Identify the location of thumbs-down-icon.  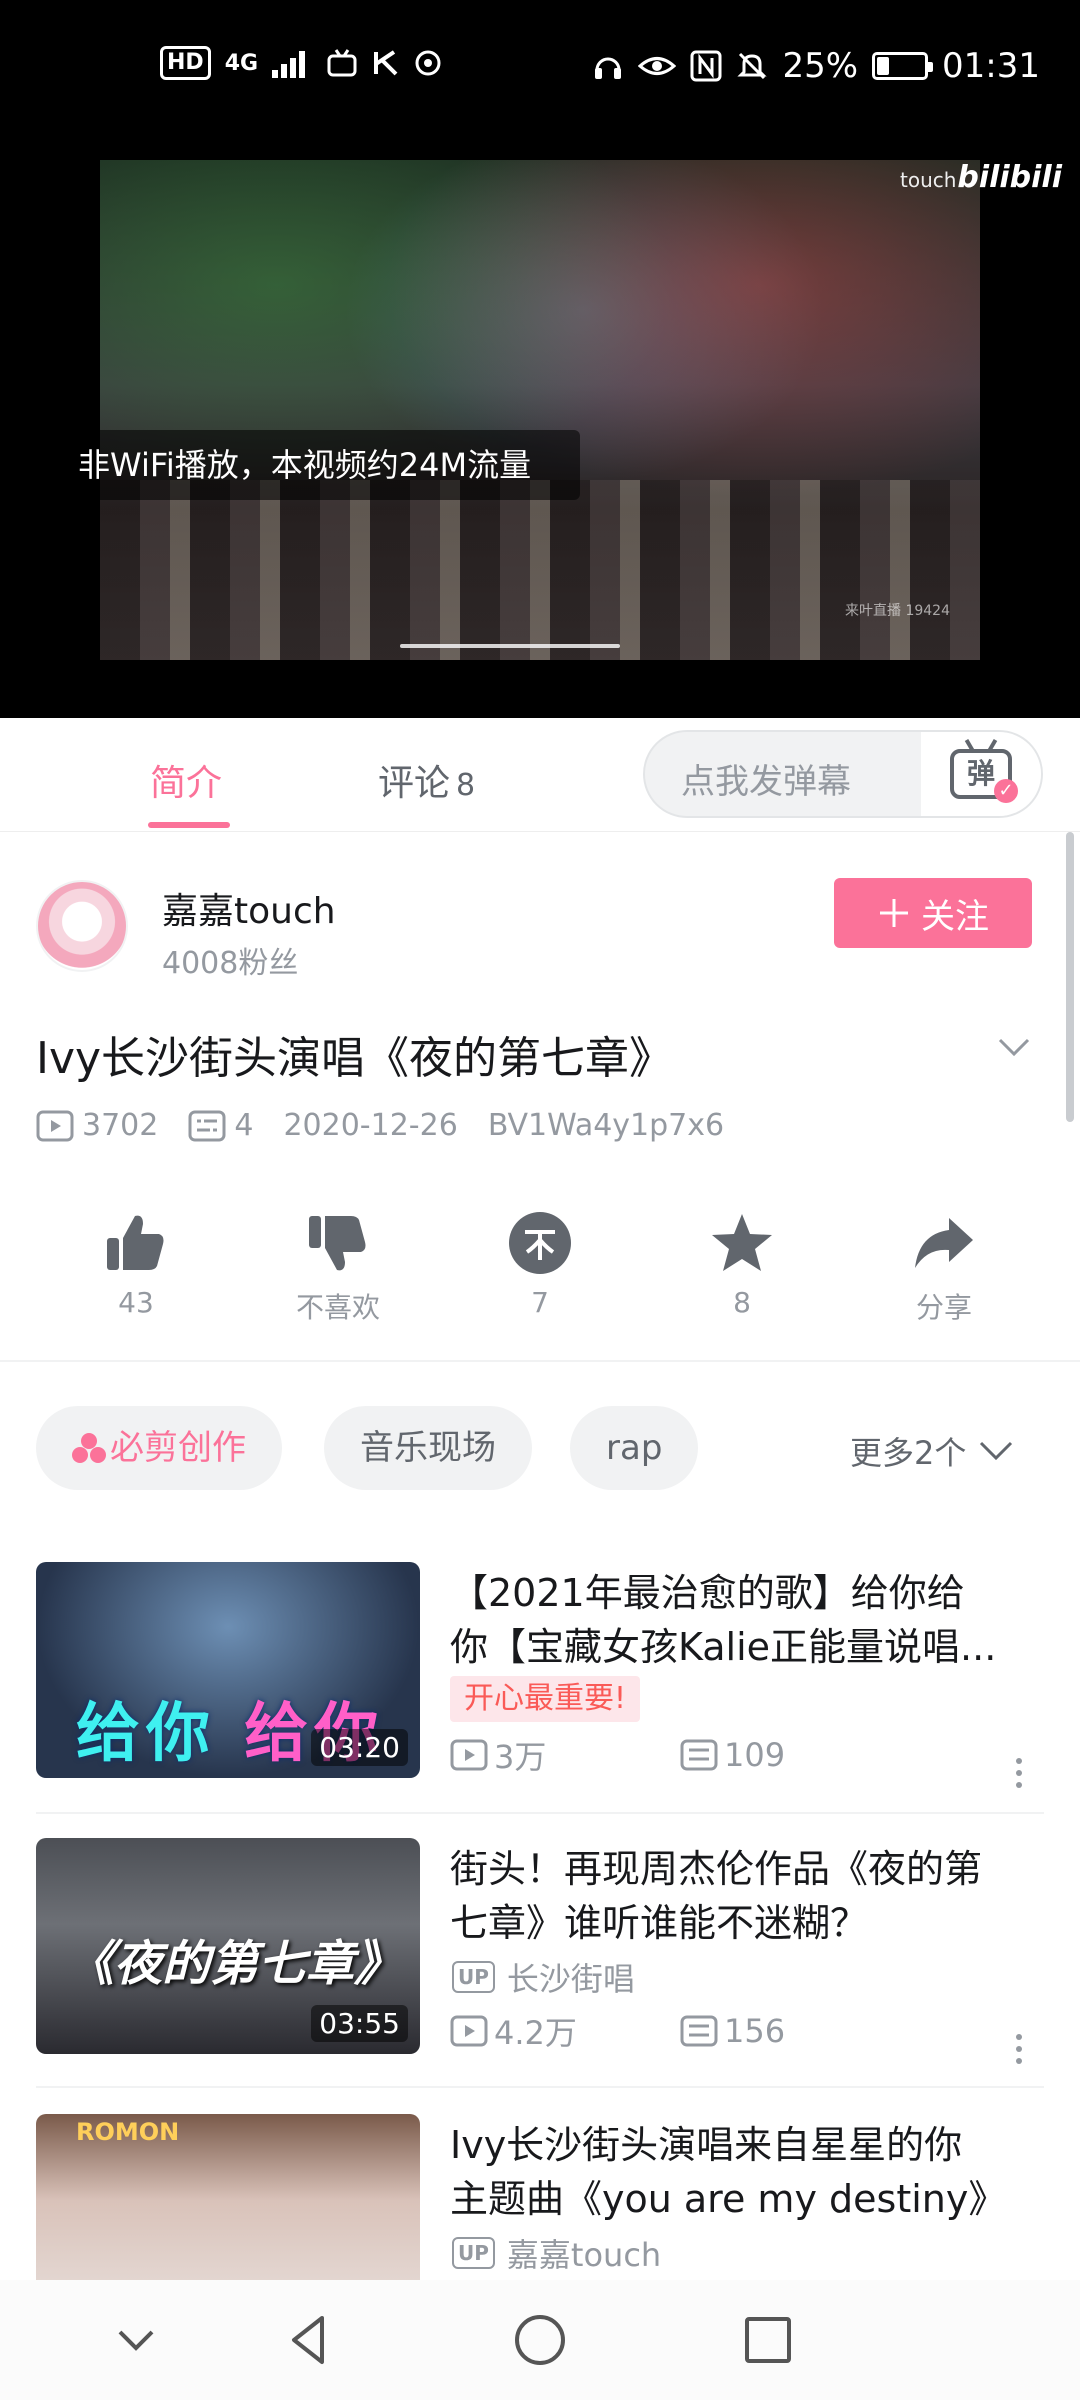
(337, 1243).